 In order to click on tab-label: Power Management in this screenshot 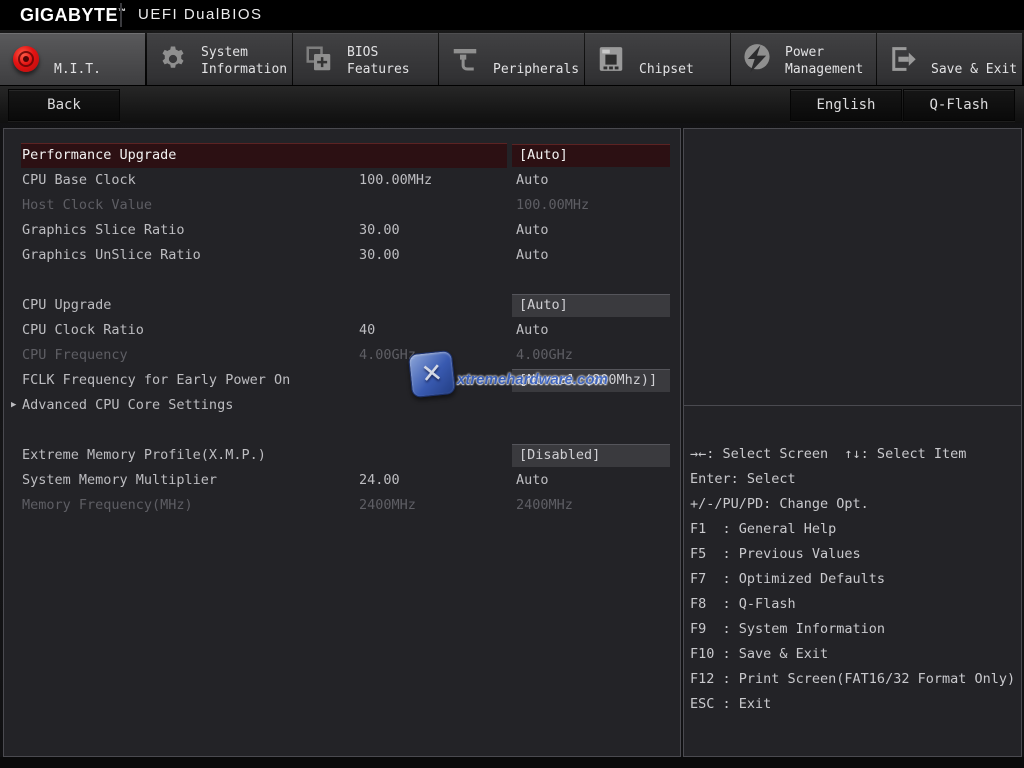, I will do `click(824, 61)`.